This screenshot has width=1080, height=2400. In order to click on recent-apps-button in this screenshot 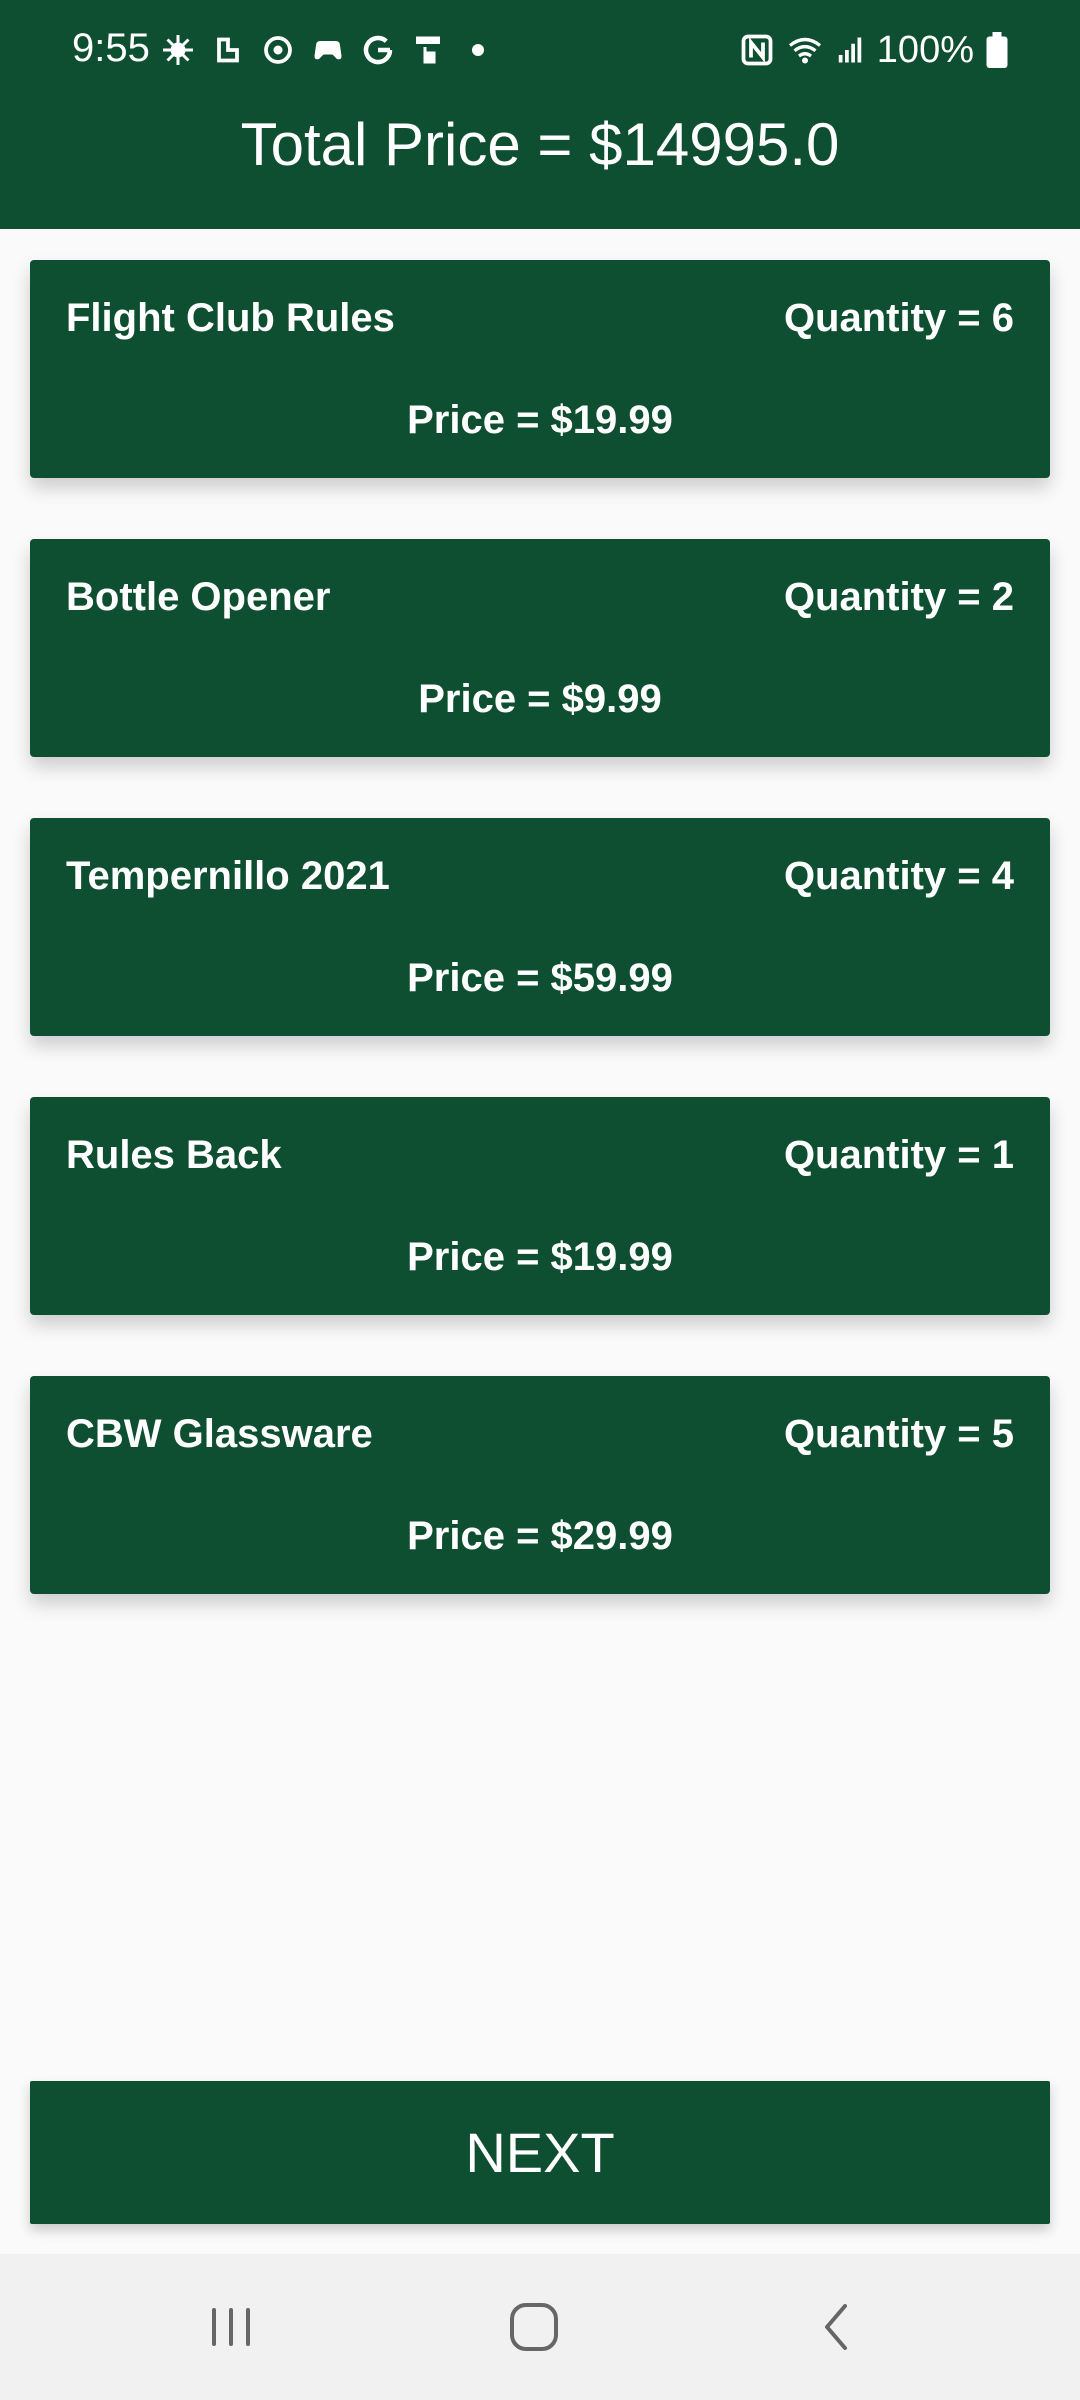, I will do `click(231, 2327)`.